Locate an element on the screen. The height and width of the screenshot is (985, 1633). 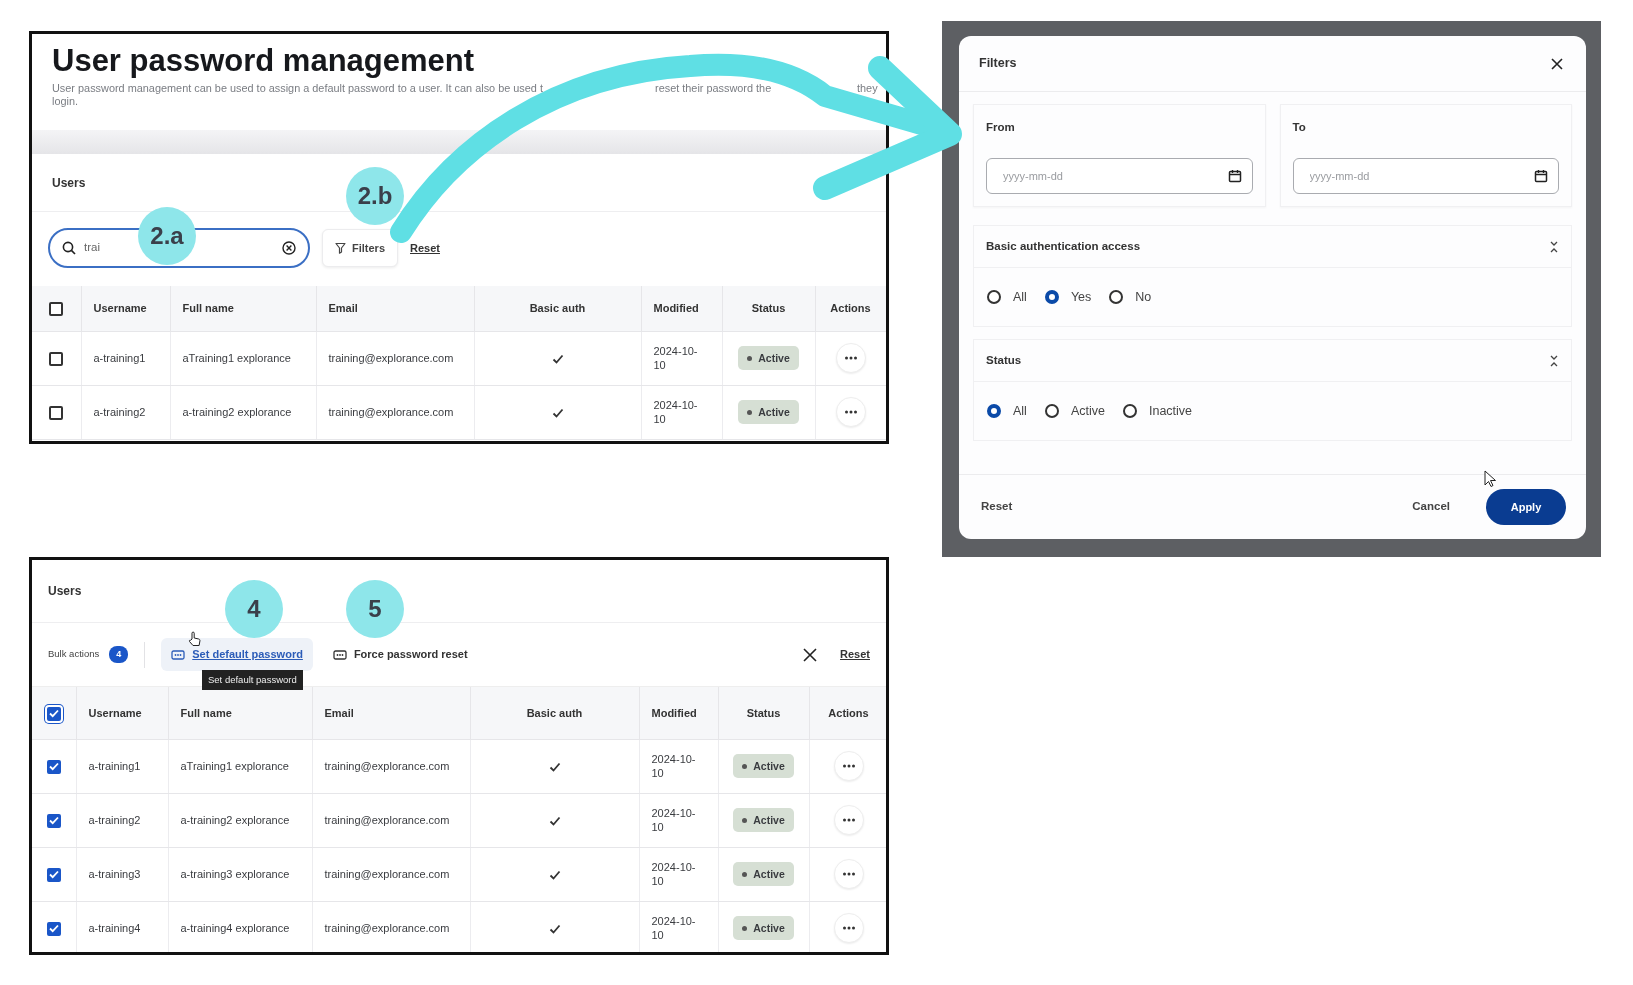
page-title: User password management is located at coordinates (263, 60).